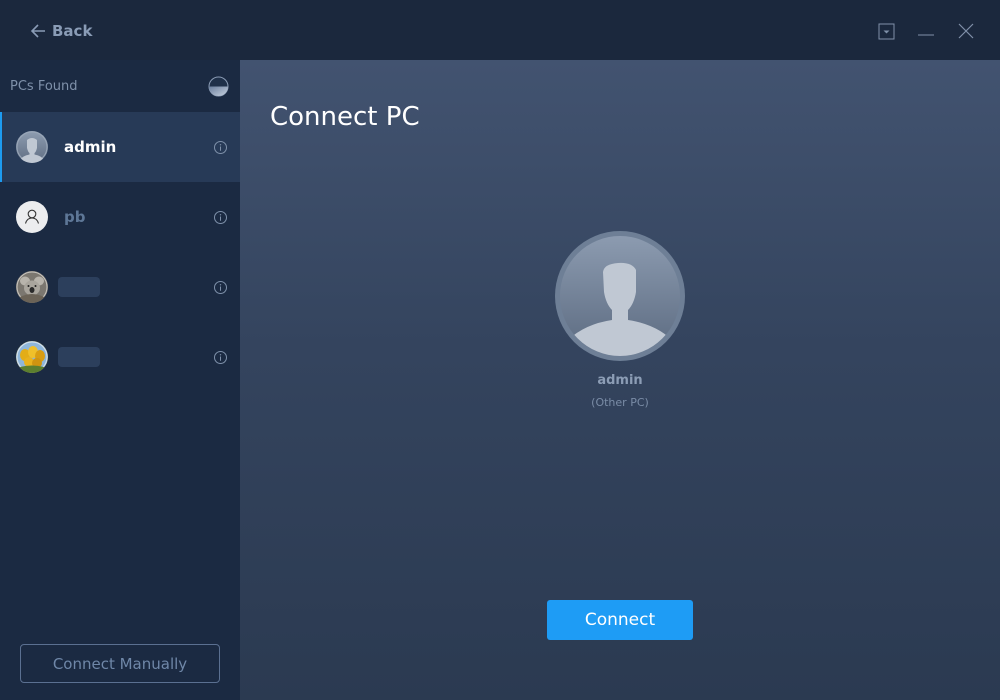 This screenshot has height=700, width=1000. What do you see at coordinates (620, 309) in the screenshot?
I see `user-silhouette-icon` at bounding box center [620, 309].